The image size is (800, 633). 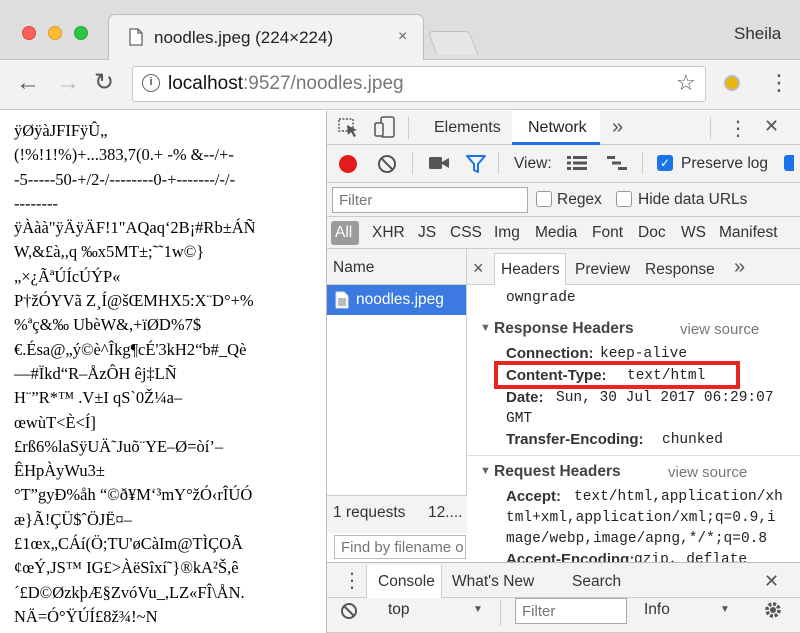 What do you see at coordinates (577, 163) in the screenshot?
I see `list-view-icon` at bounding box center [577, 163].